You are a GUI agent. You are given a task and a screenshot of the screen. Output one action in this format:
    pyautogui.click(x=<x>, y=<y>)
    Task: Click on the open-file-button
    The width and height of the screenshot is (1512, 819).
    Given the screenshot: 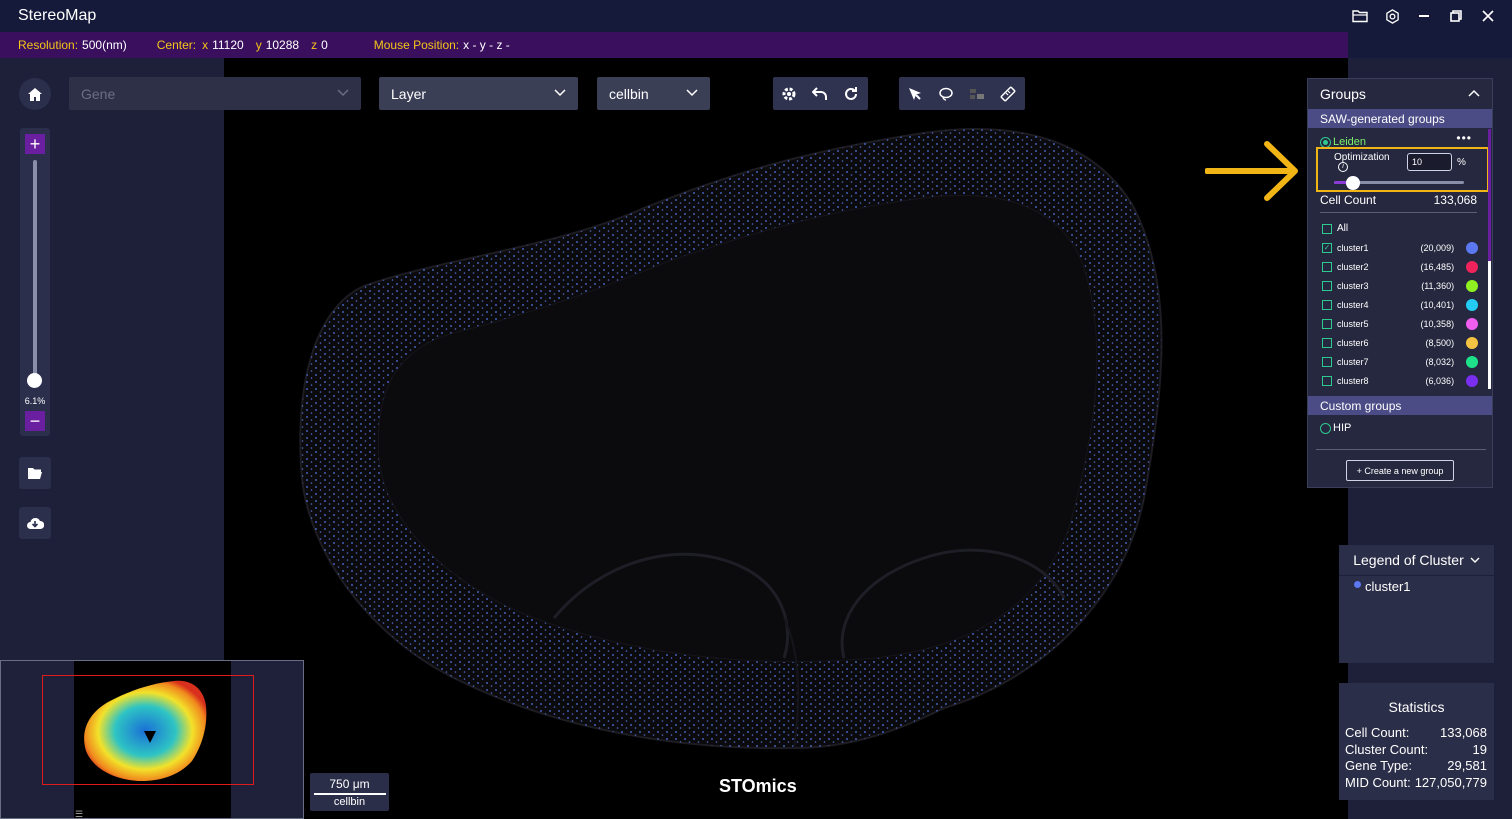 What is the action you would take?
    pyautogui.click(x=35, y=473)
    